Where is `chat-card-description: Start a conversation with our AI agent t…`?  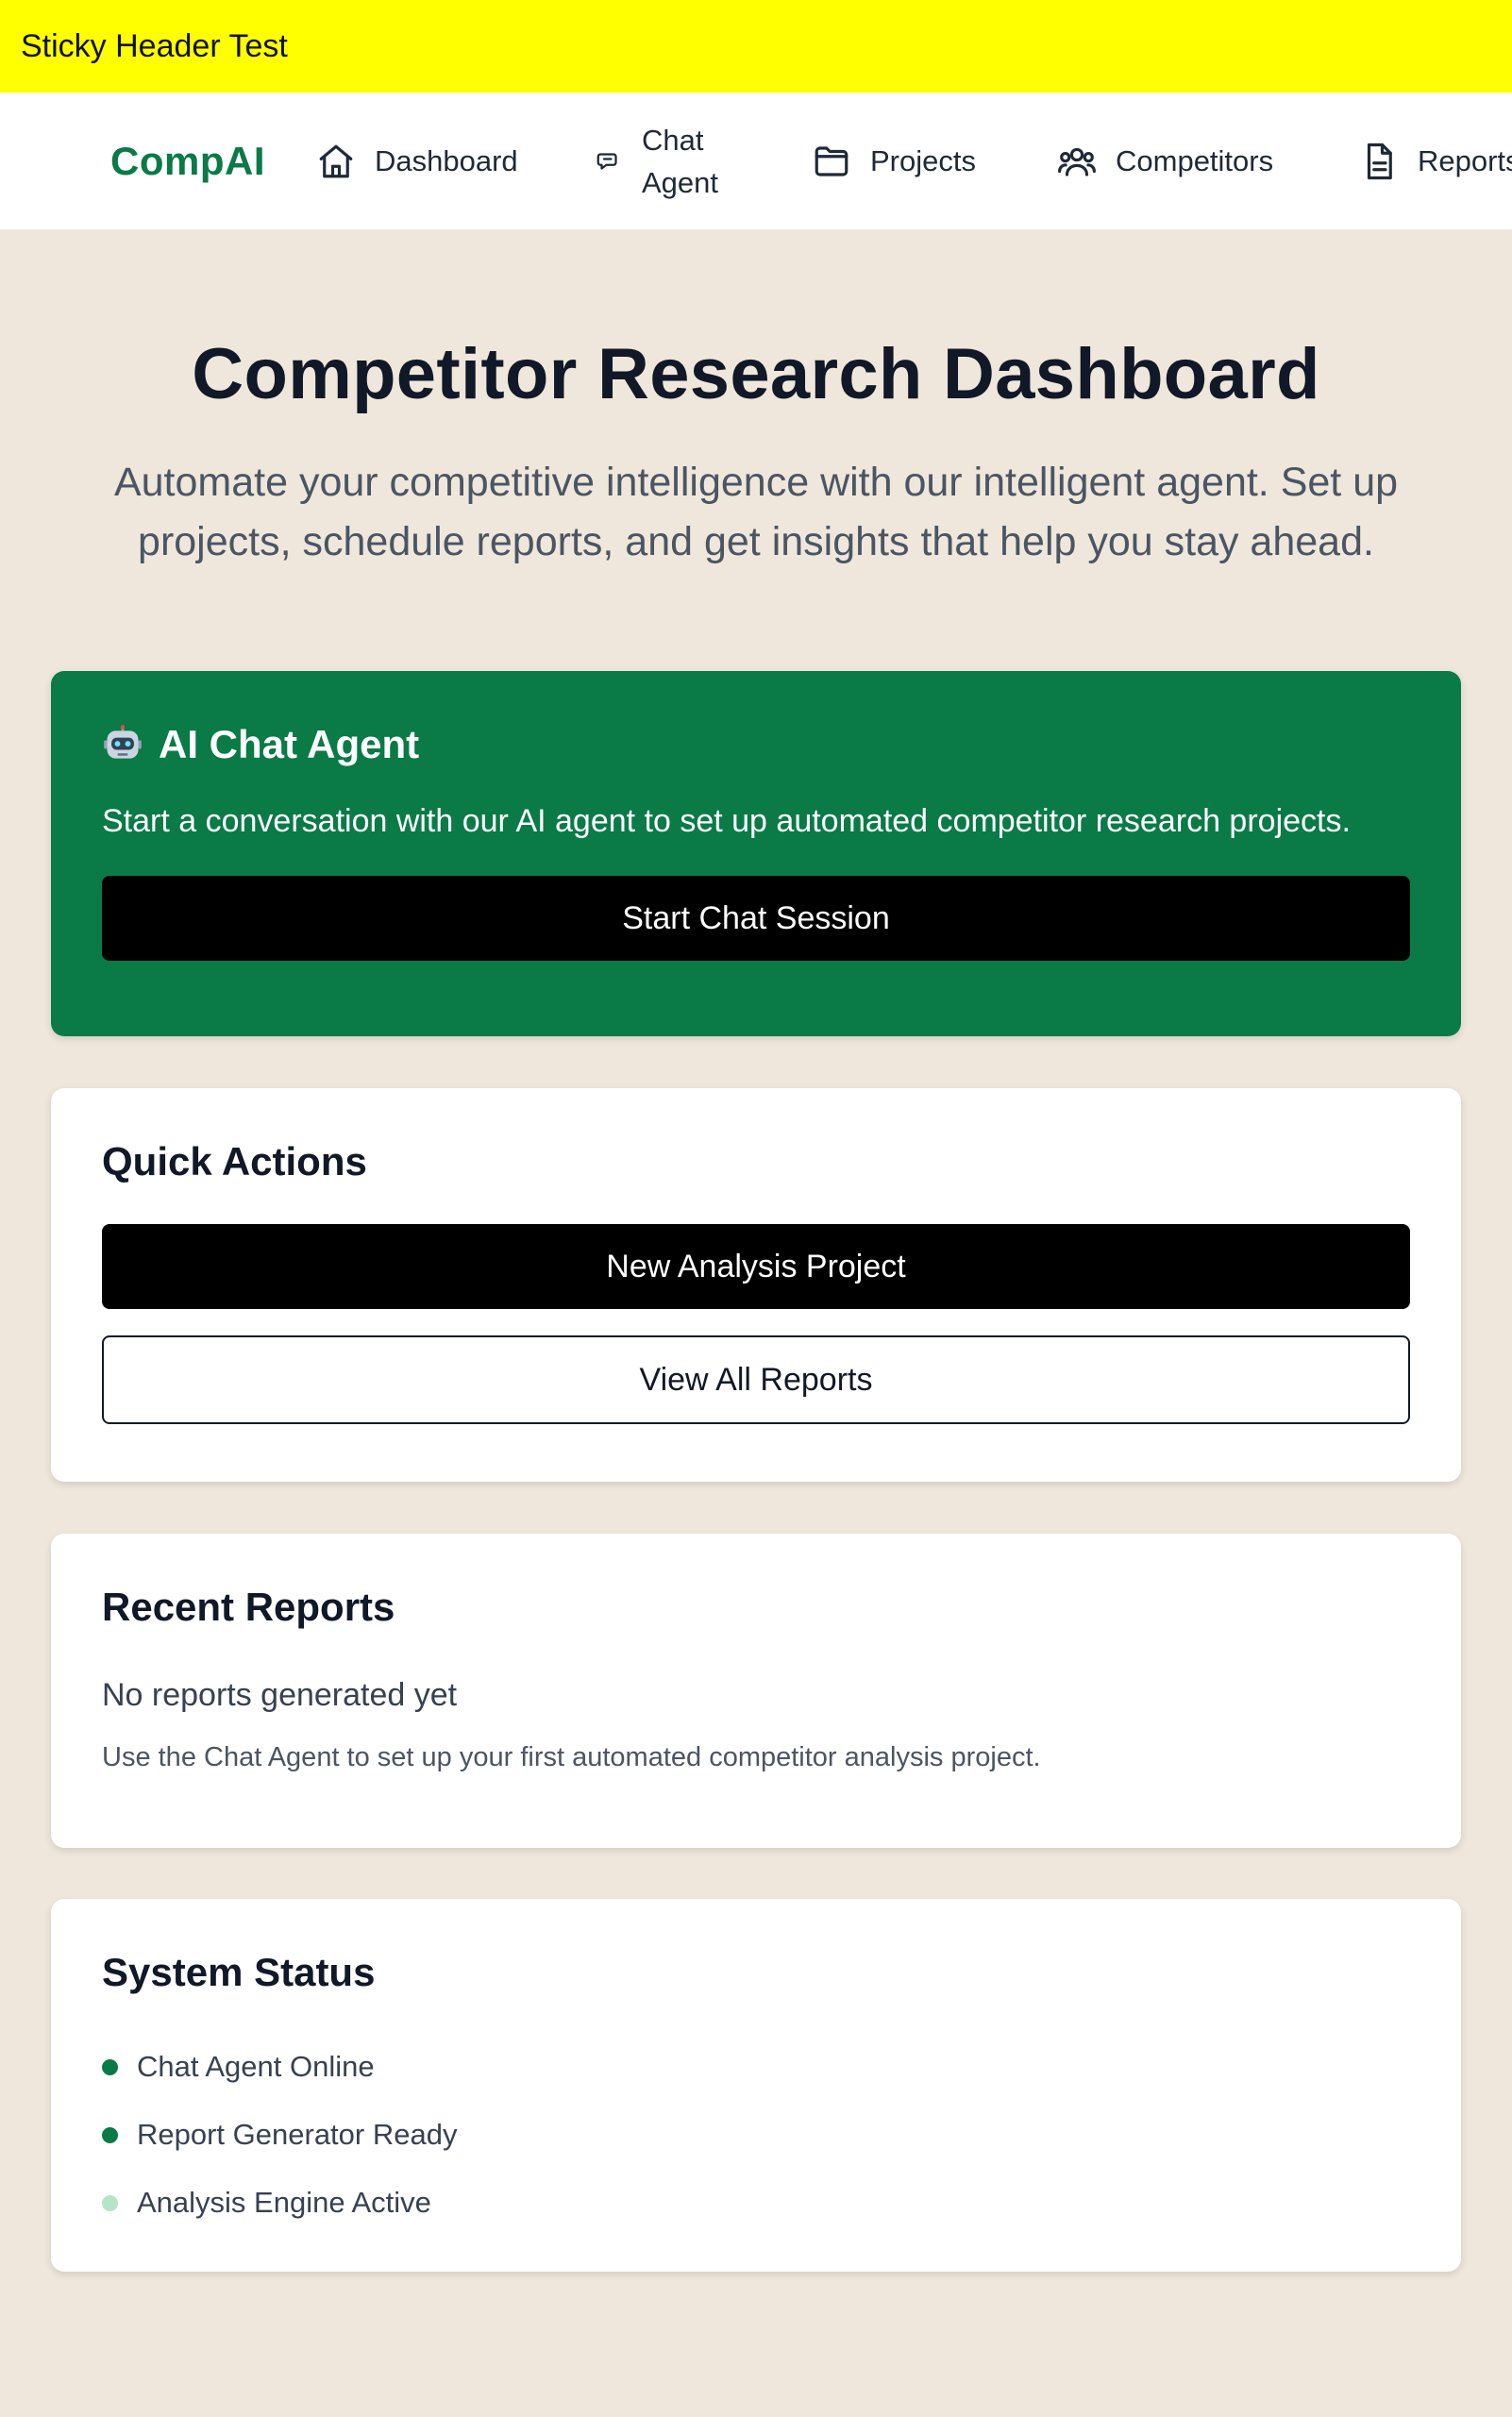
chat-card-description: Start a conversation with our AI agent t… is located at coordinates (726, 821).